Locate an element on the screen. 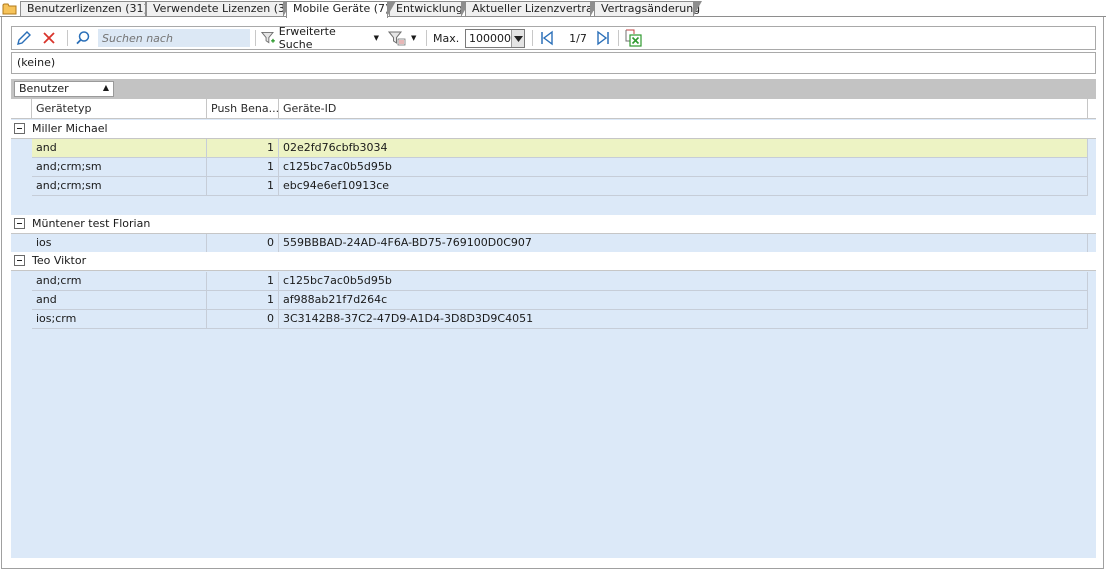  table-row: and 1 02e2fd76cbfb3034 is located at coordinates (560, 148).